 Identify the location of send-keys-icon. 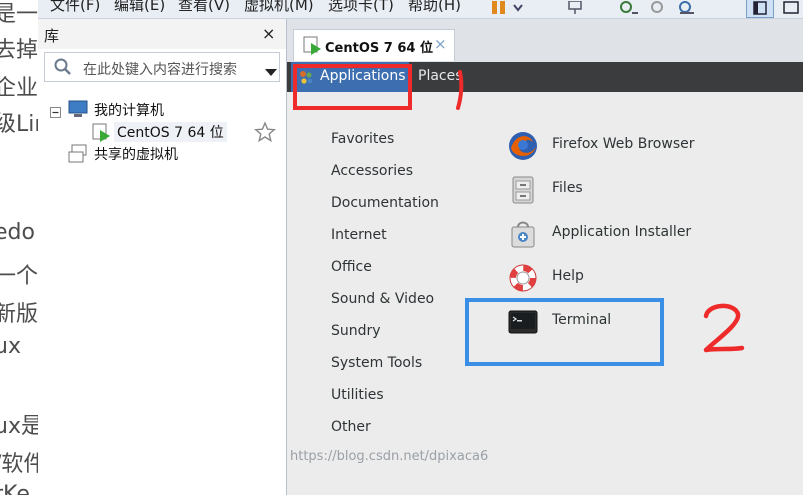
(575, 7).